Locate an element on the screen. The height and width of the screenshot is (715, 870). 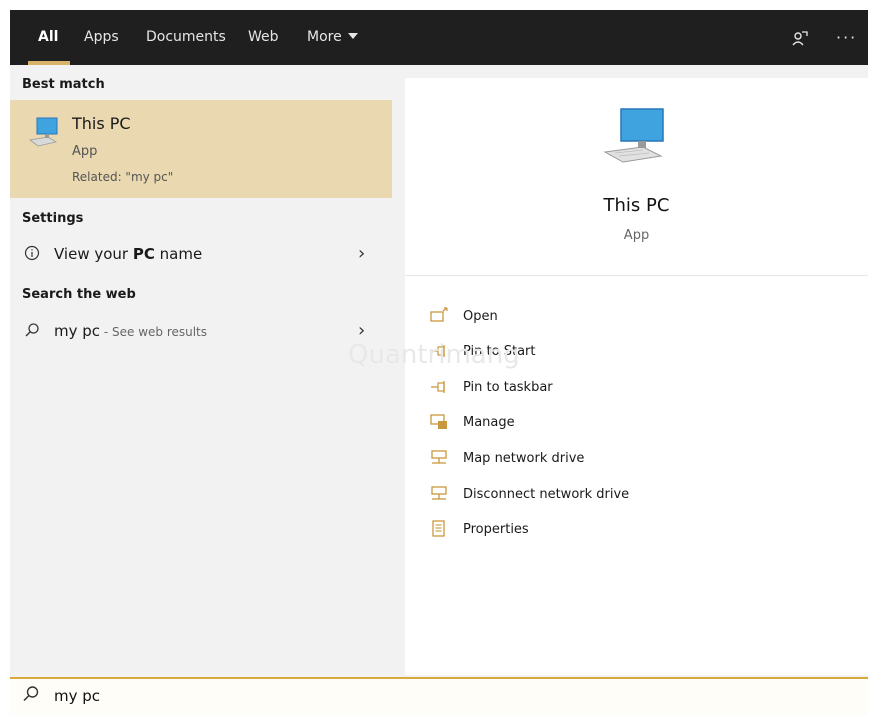
best-match-title: This PC is located at coordinates (101, 123).